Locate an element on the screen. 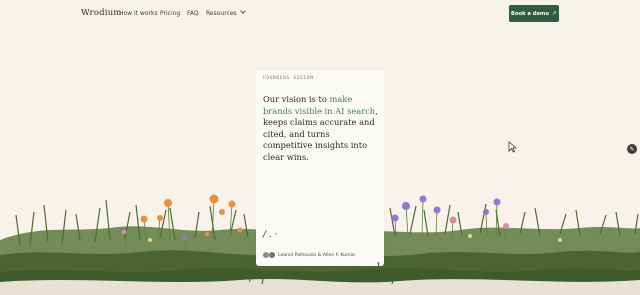  nav-link-resources-label: Resources is located at coordinates (221, 13).